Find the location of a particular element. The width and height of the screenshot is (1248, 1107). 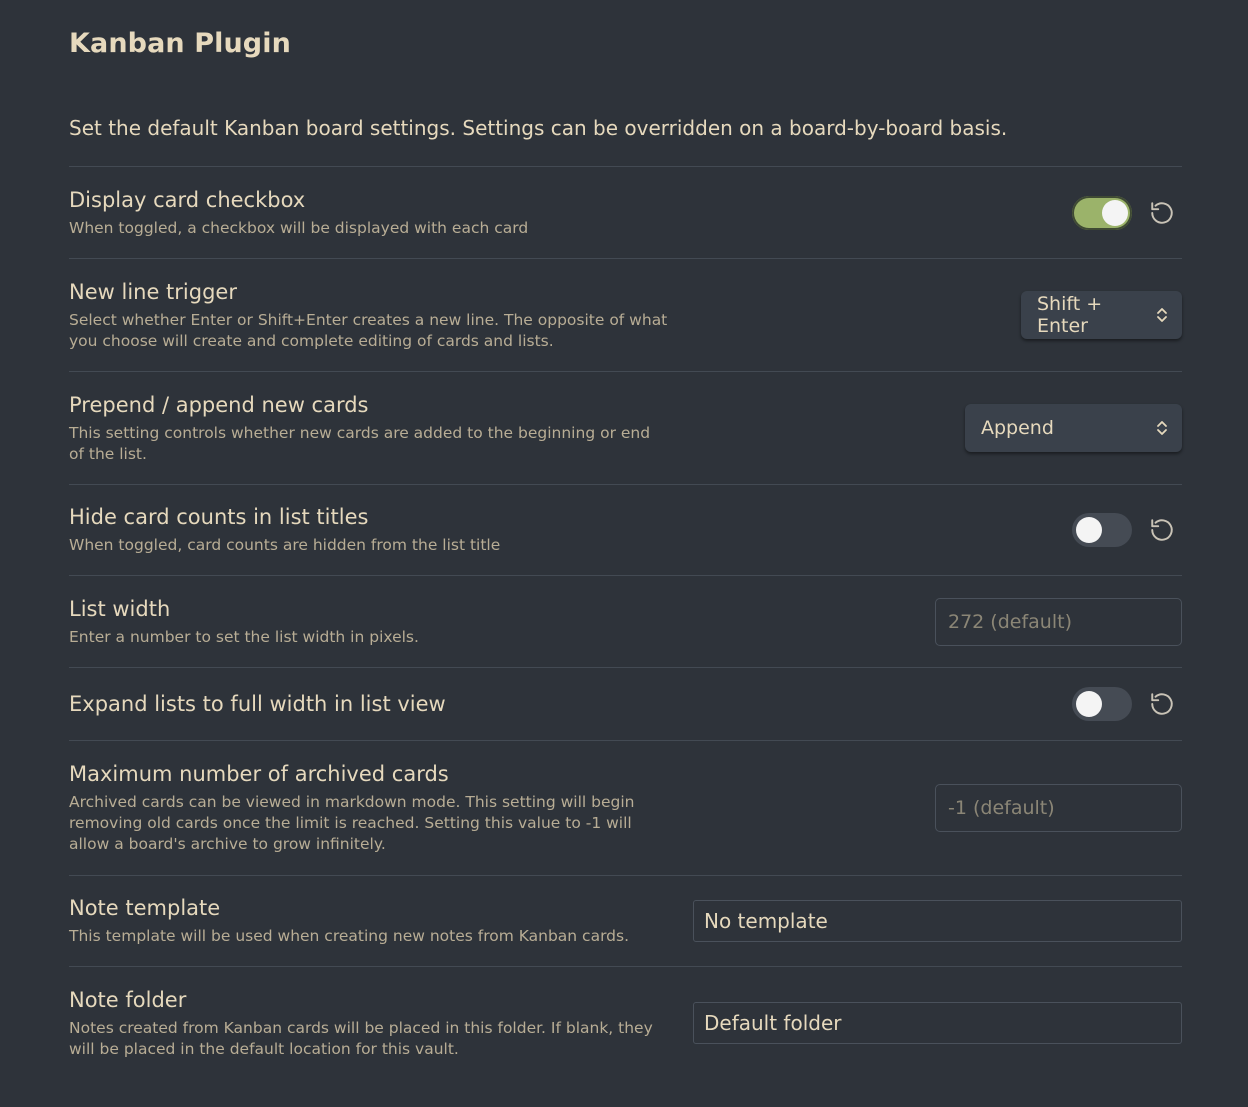

setting-name: Display card checkbox is located at coordinates (187, 199).